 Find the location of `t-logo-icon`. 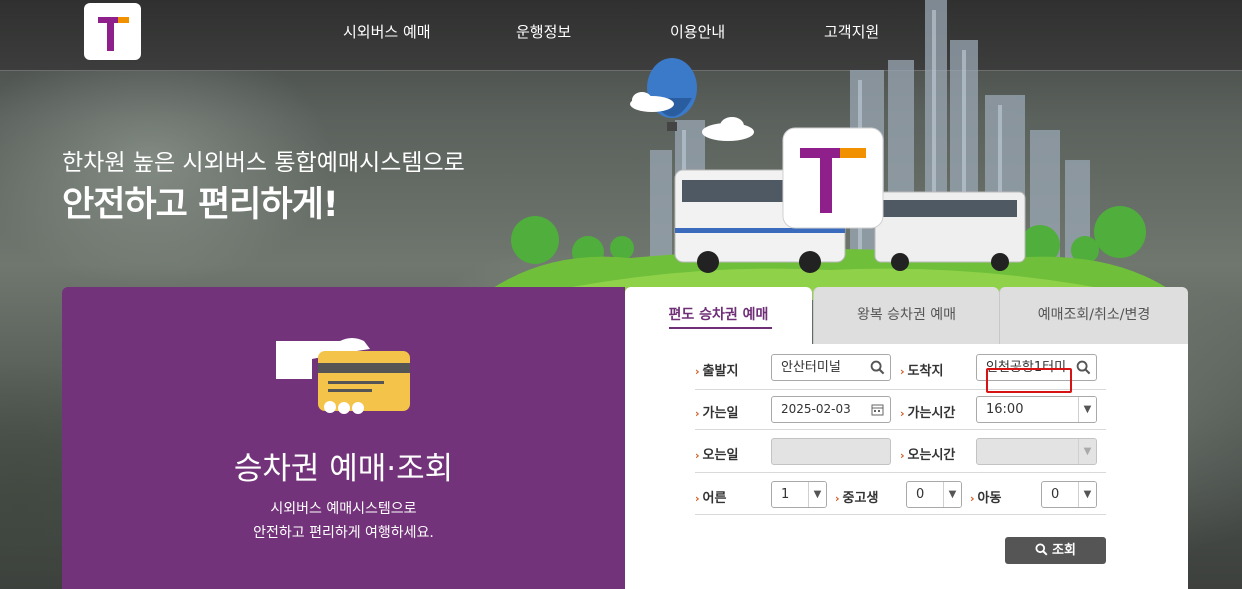

t-logo-icon is located at coordinates (113, 34).